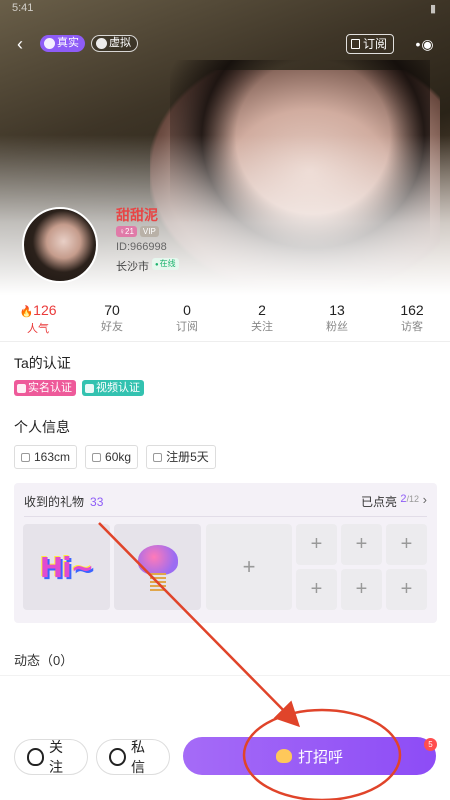 The image size is (450, 800). Describe the element at coordinates (262, 318) in the screenshot. I see `stat-following: 2 关注` at that location.